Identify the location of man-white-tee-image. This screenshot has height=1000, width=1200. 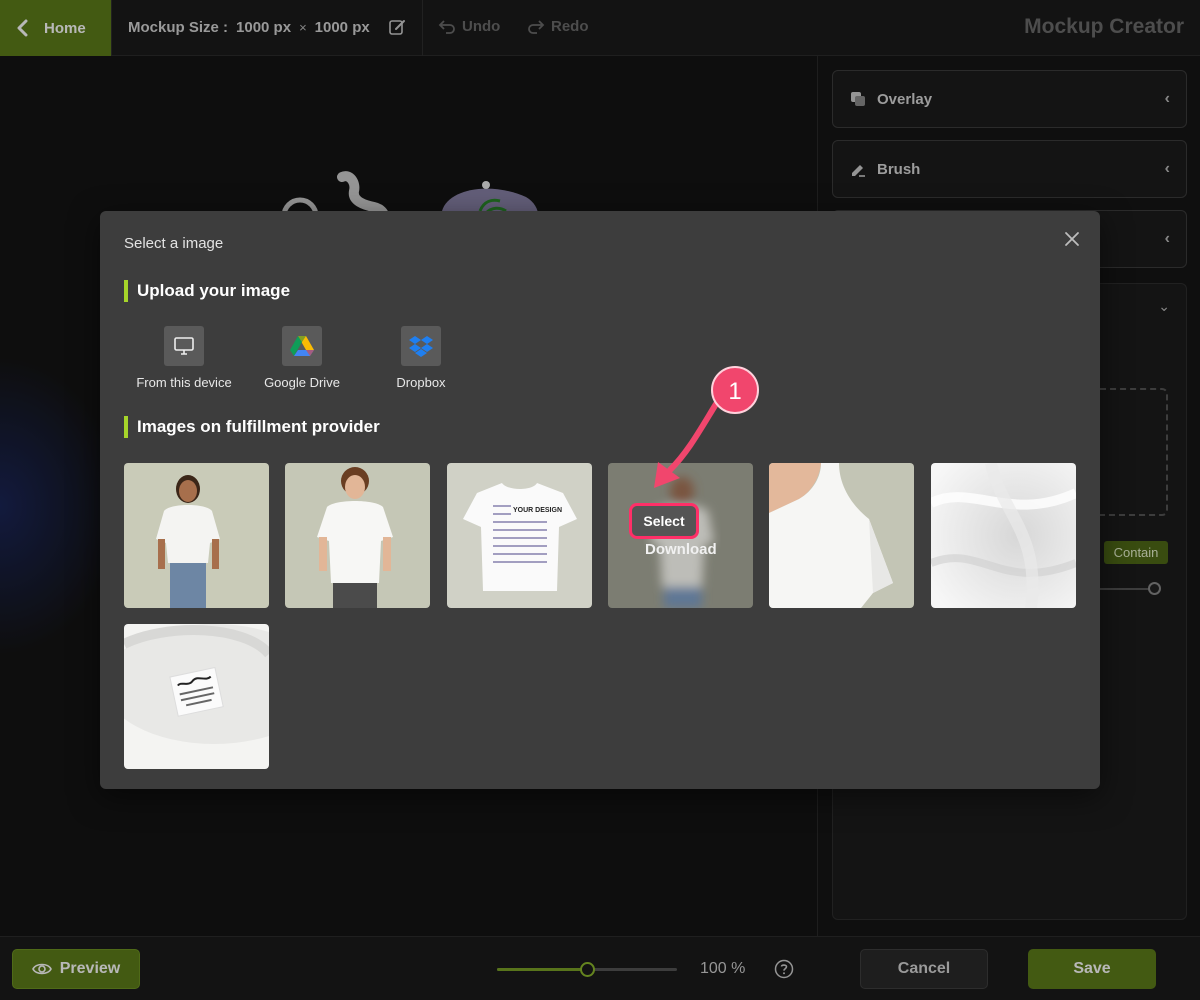
(357, 535).